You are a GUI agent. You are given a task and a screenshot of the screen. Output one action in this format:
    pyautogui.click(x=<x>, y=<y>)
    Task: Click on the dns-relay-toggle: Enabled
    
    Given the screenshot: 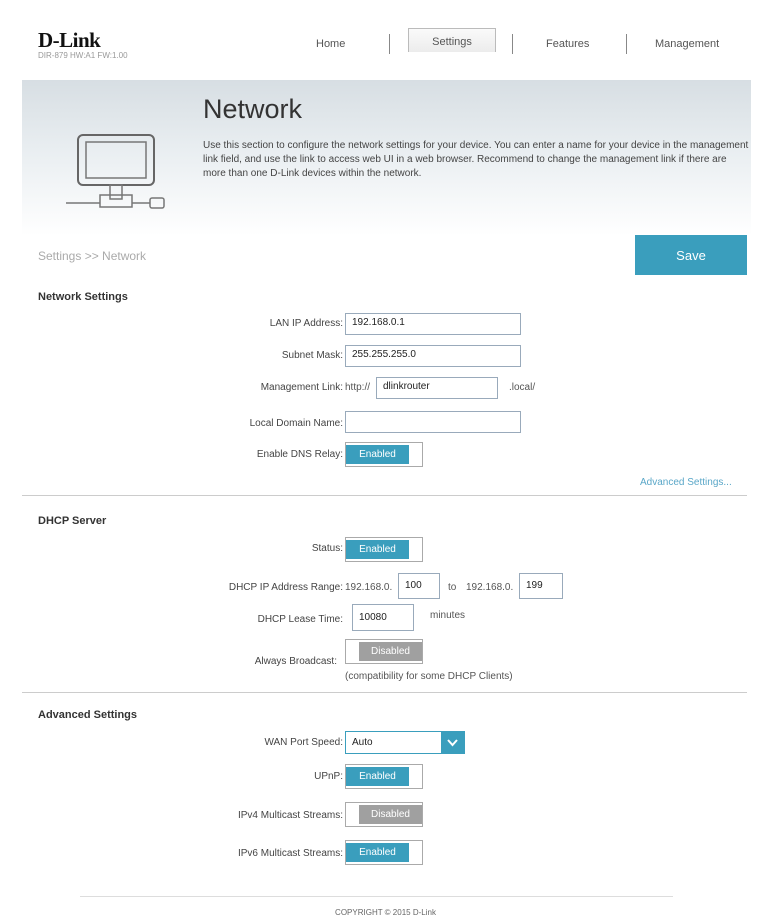 What is the action you would take?
    pyautogui.click(x=384, y=454)
    